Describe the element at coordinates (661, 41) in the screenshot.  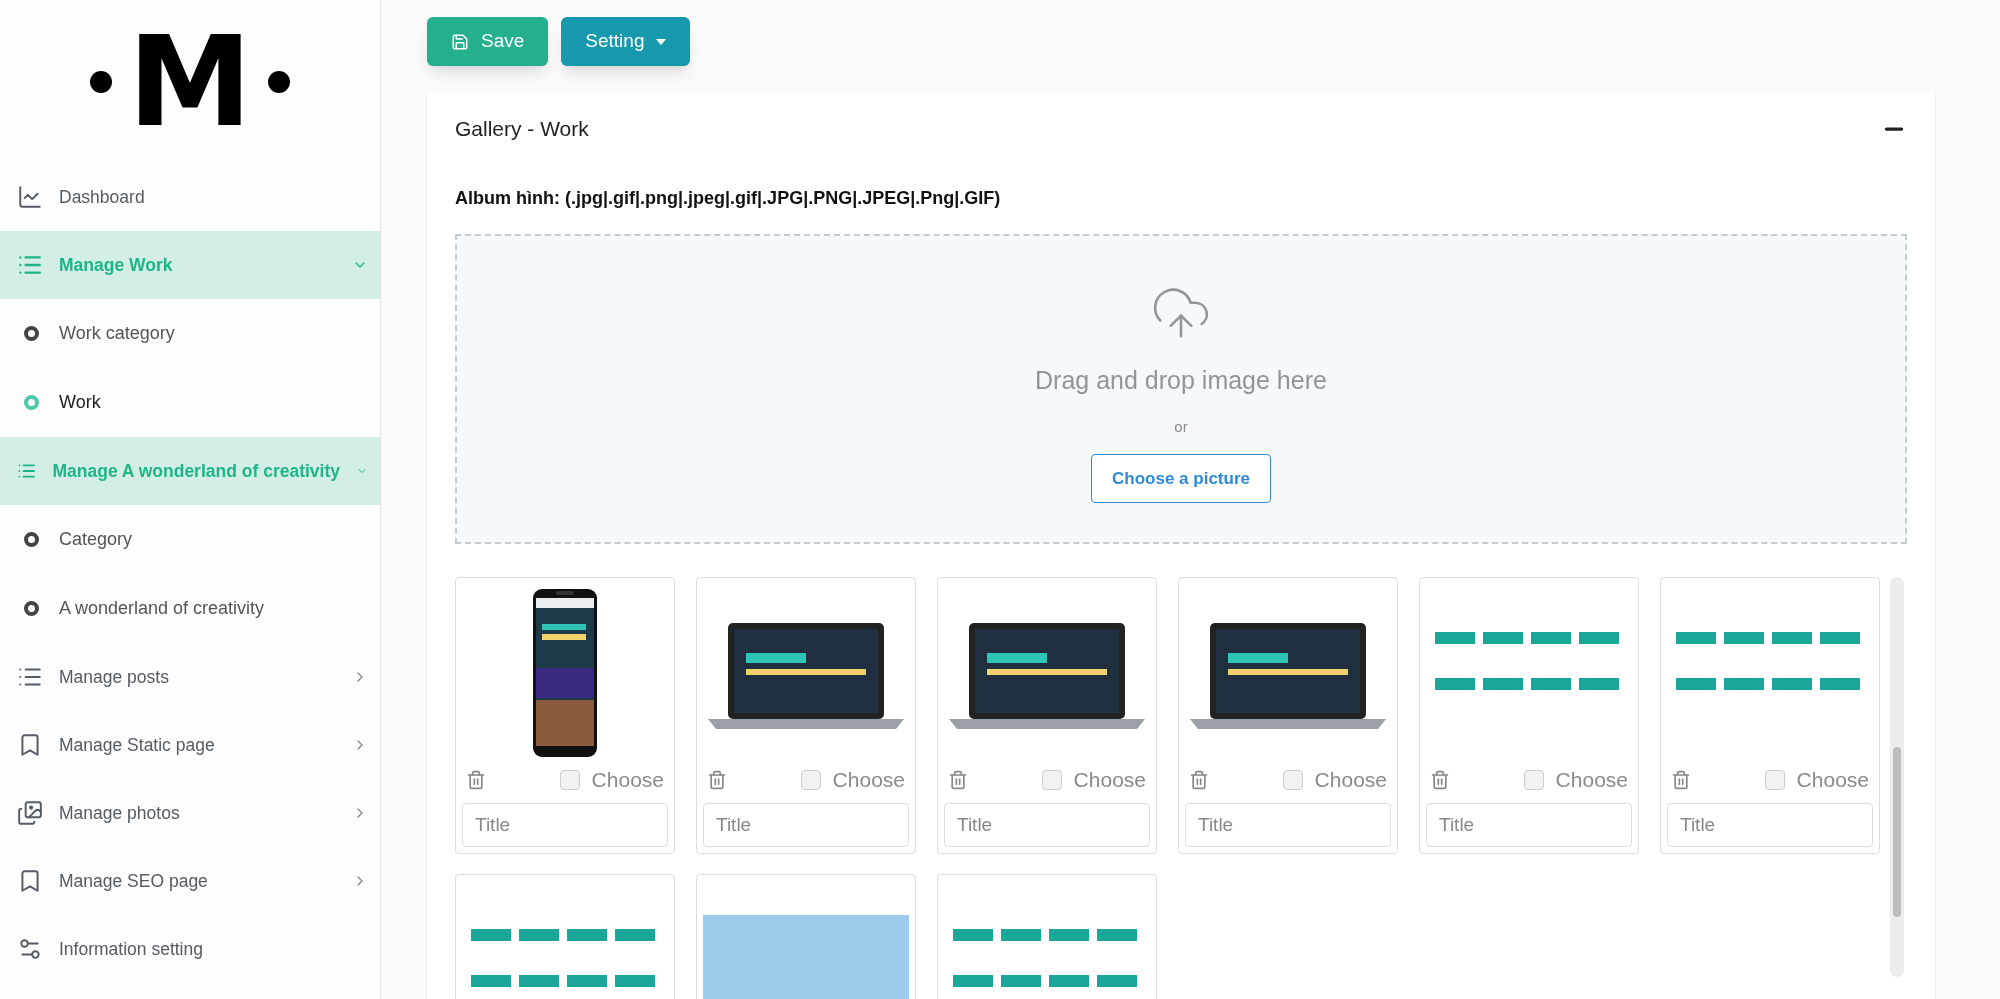
I see `caret-icon` at that location.